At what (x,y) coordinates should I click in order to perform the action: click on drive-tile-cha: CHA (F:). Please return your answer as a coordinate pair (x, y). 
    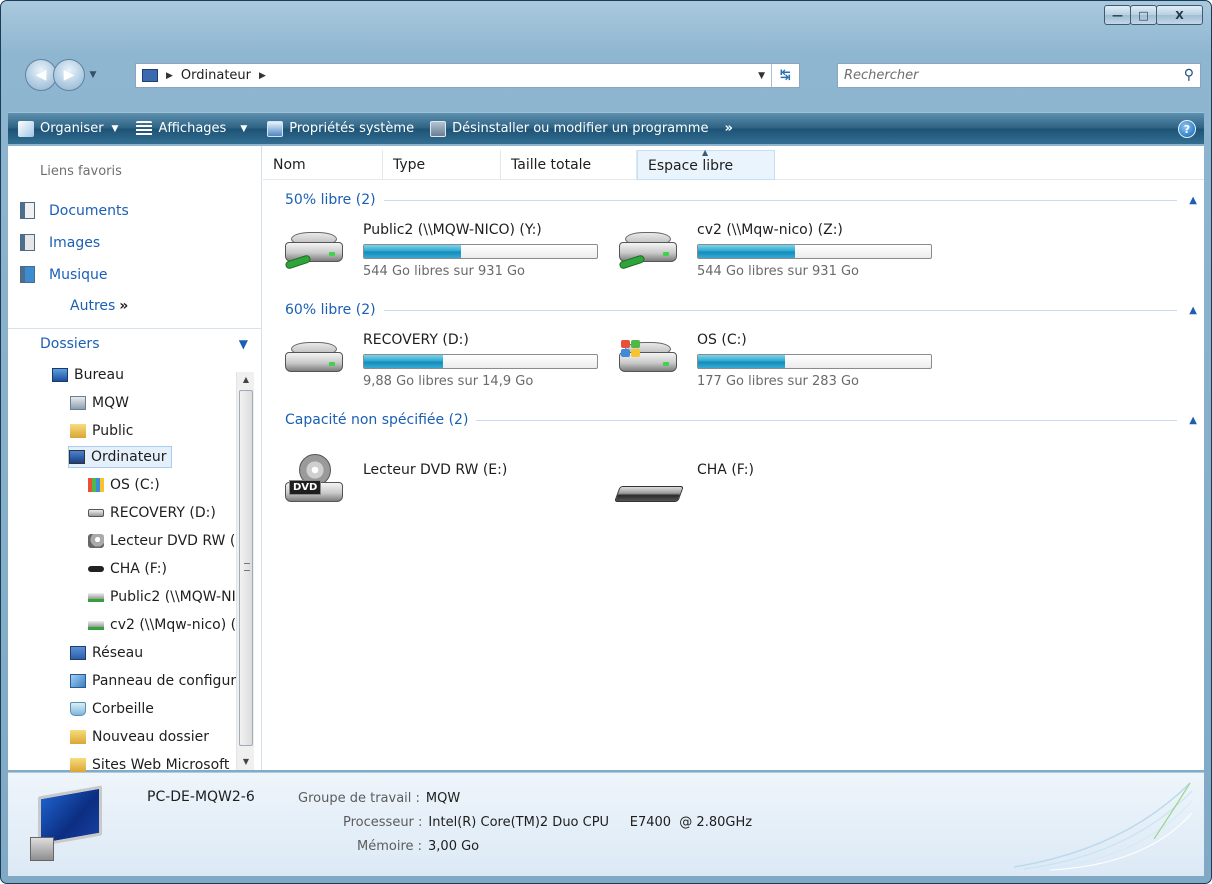
    Looking at the image, I should click on (780, 493).